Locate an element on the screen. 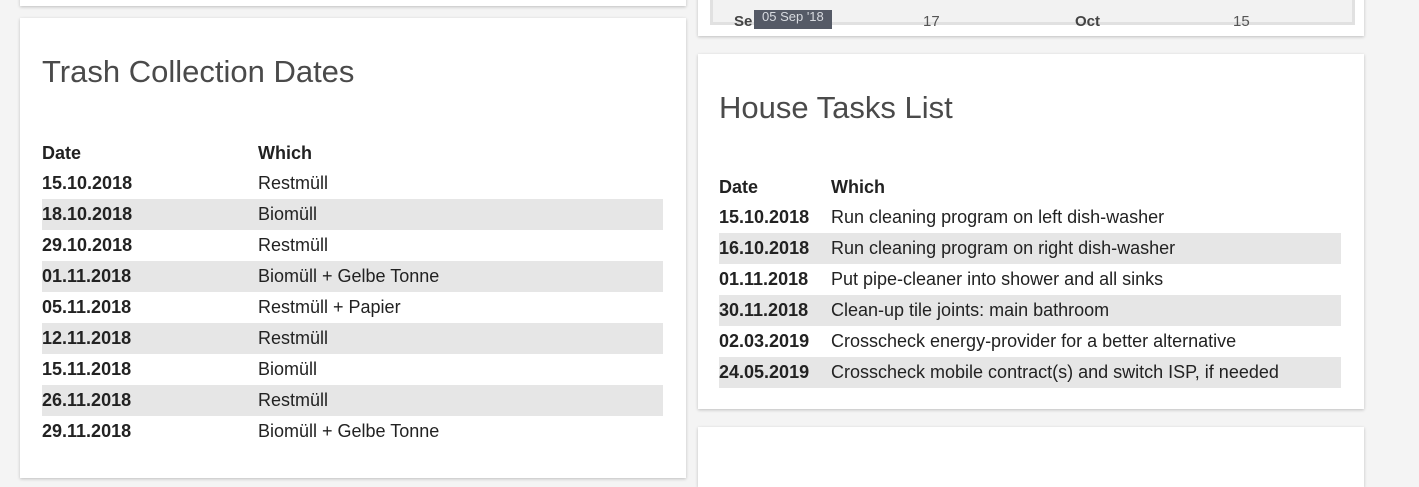  row-date: 26.11.2018 is located at coordinates (150, 400).